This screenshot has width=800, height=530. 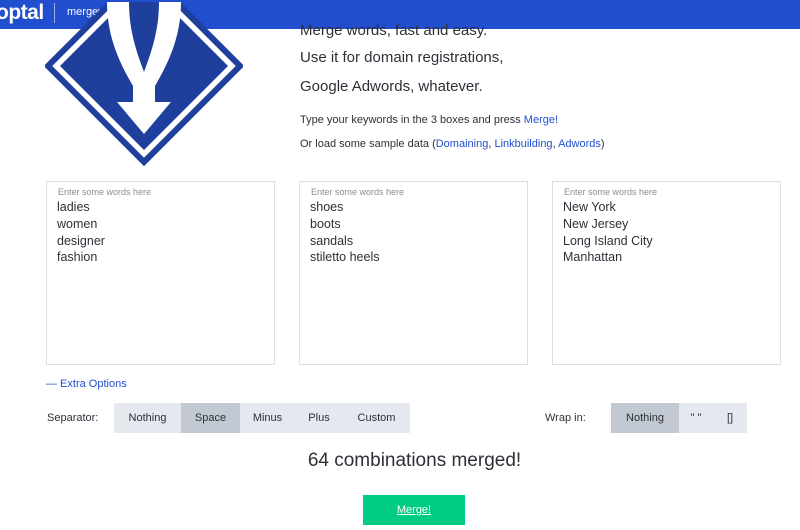 What do you see at coordinates (325, 223) in the screenshot?
I see `keyword-item: boots` at bounding box center [325, 223].